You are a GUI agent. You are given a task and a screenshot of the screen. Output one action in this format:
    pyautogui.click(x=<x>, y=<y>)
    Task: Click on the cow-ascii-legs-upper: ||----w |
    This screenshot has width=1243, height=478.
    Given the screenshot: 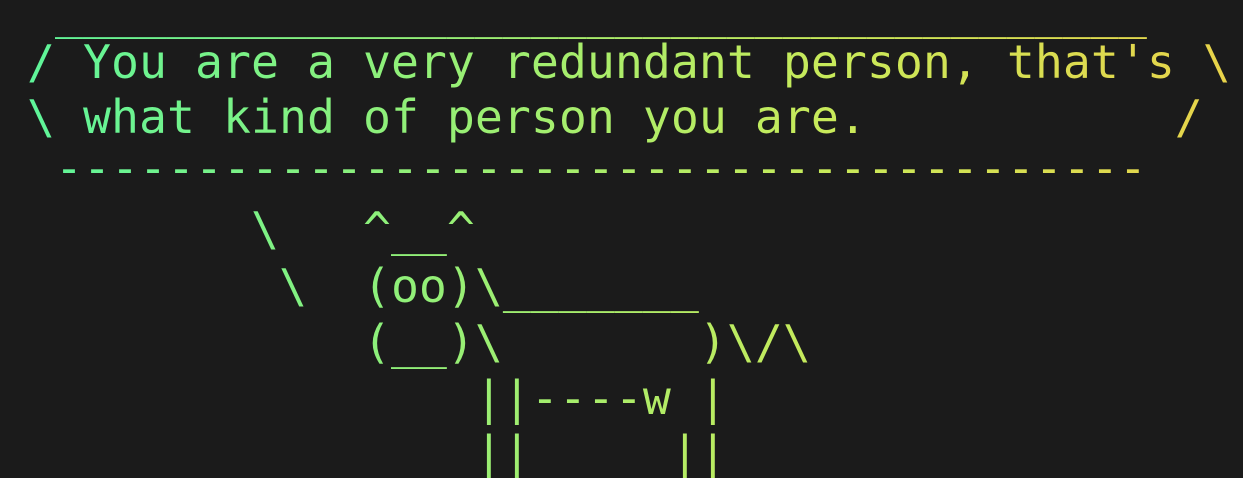 What is the action you would take?
    pyautogui.click(x=377, y=398)
    